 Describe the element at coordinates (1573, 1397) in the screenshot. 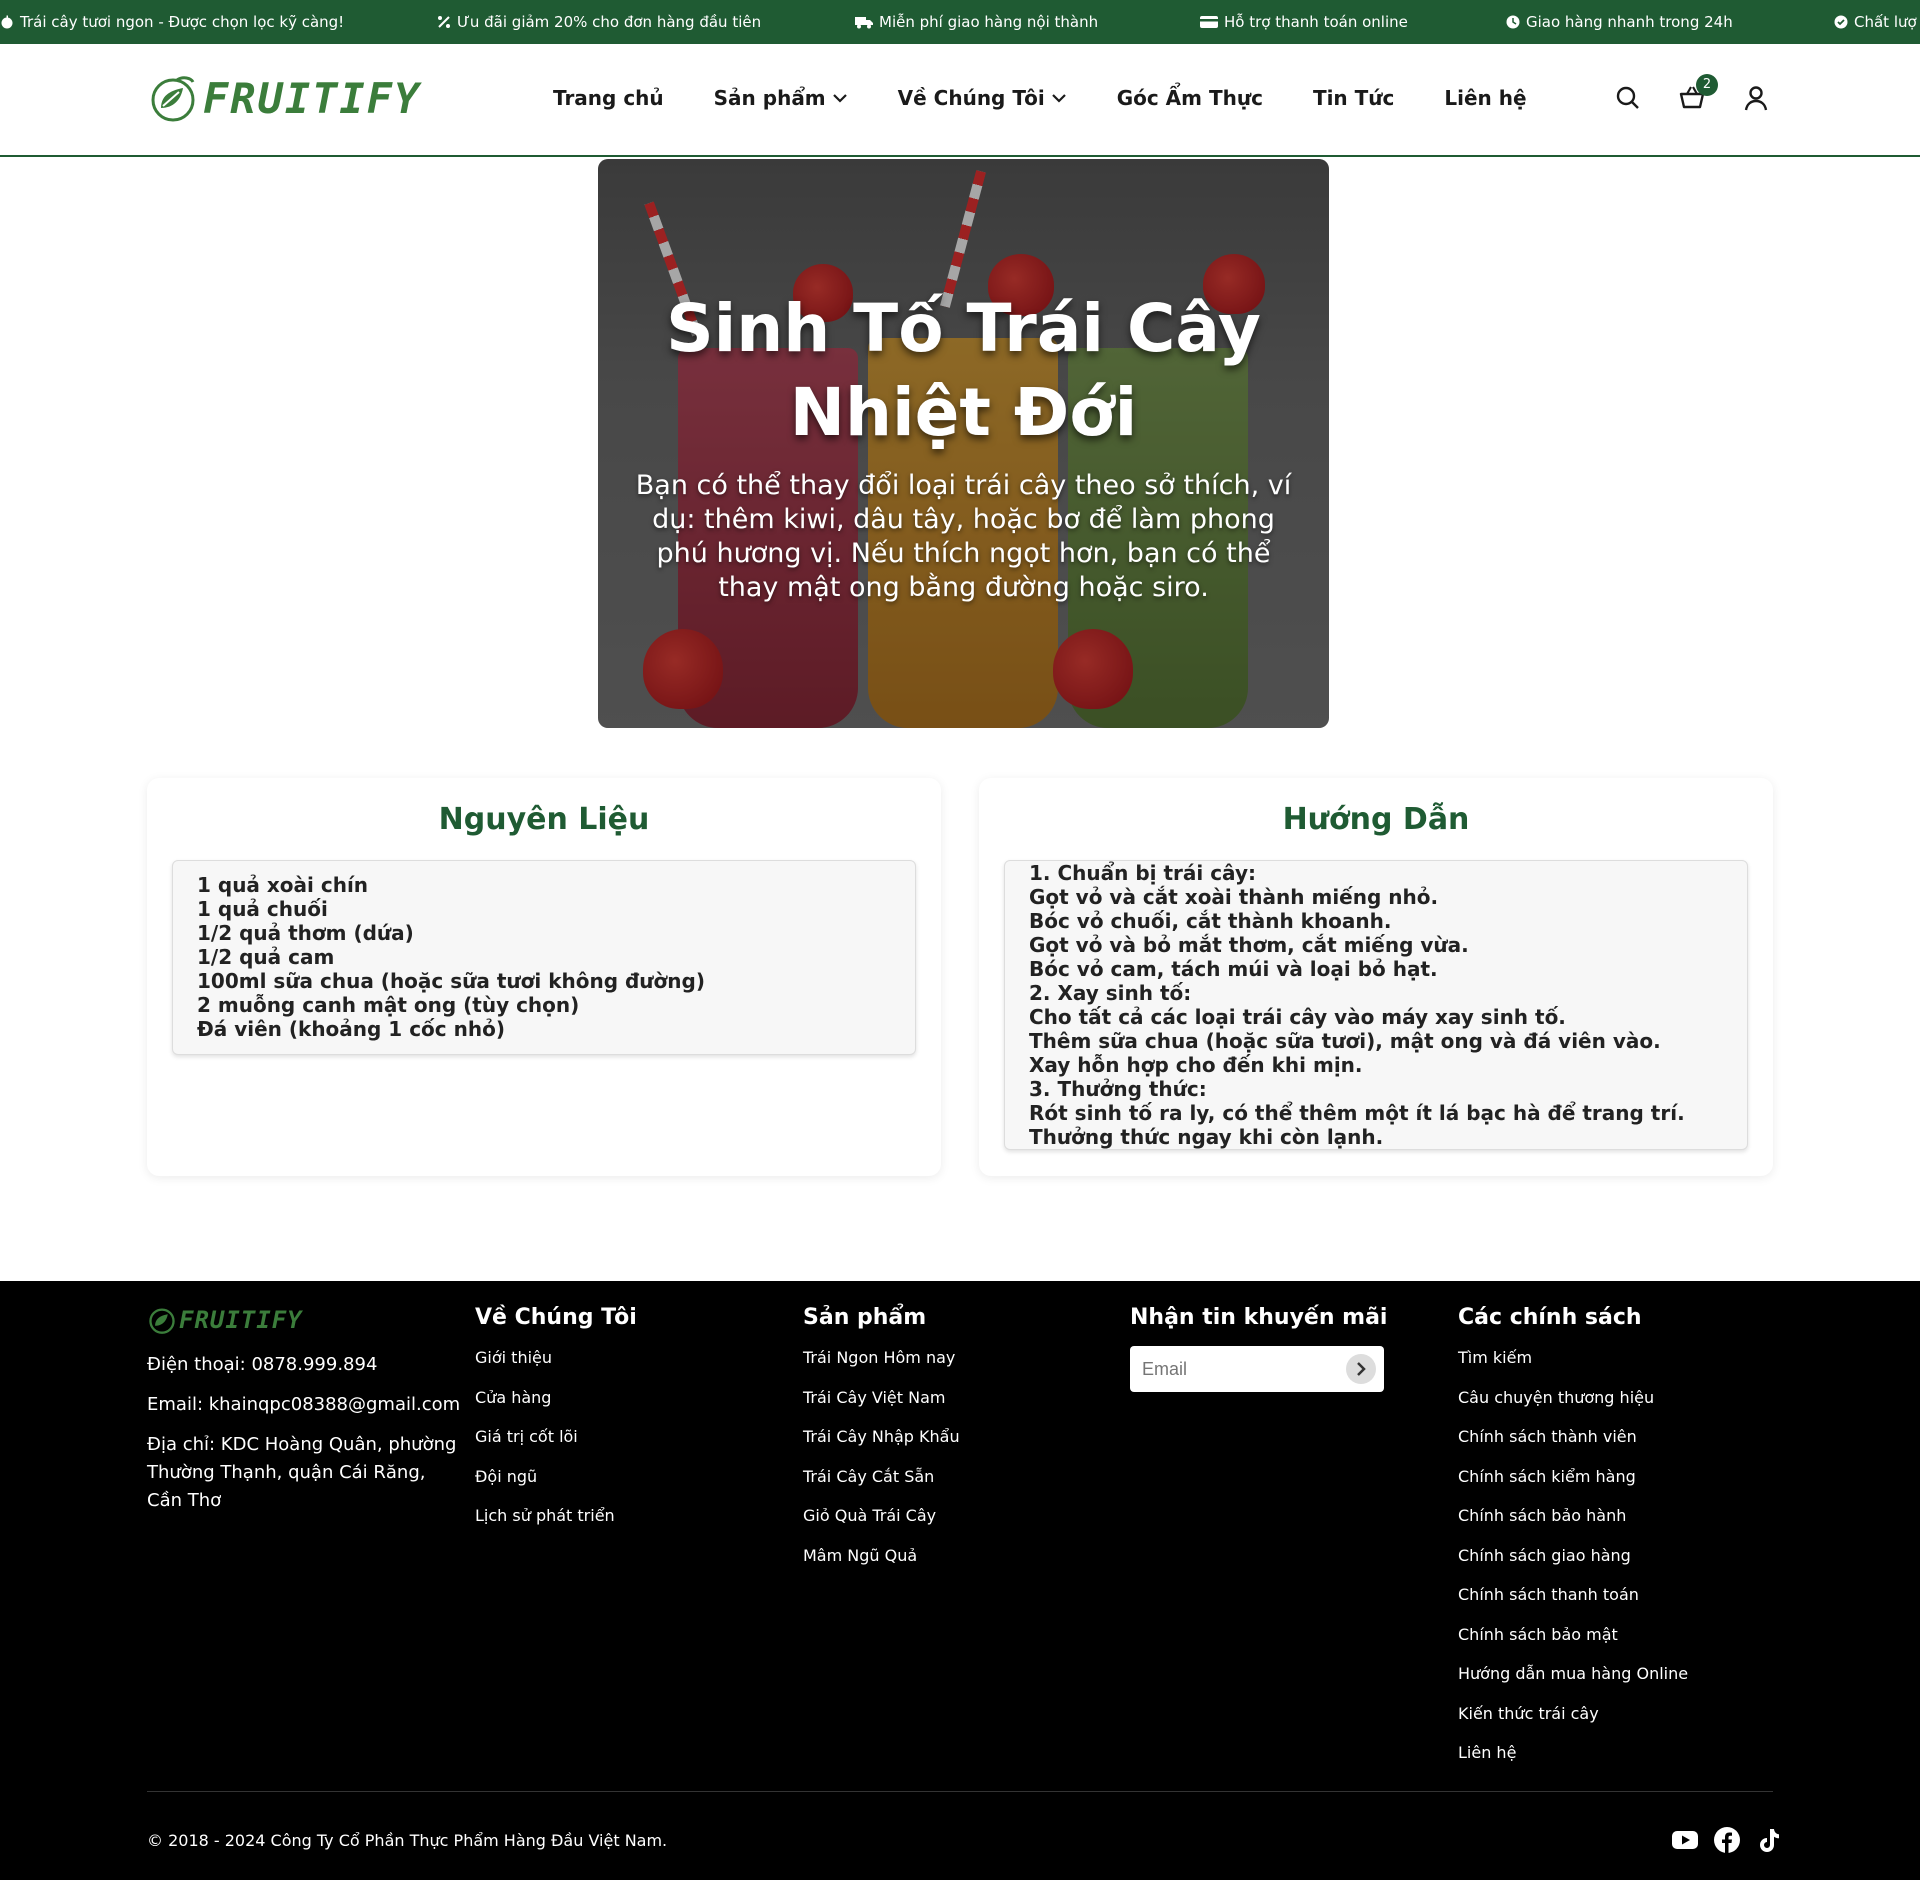

I see `footer-link: Câu chuyện thương hiệu` at that location.